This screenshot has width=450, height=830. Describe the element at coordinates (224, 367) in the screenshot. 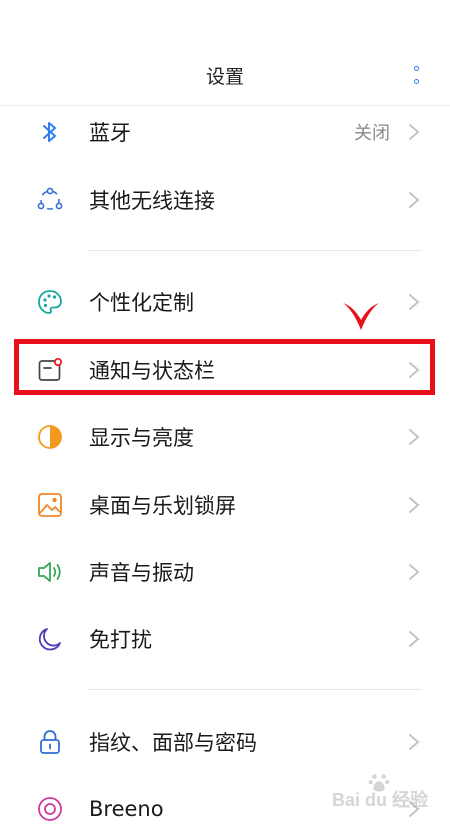

I see `highlight-box` at that location.